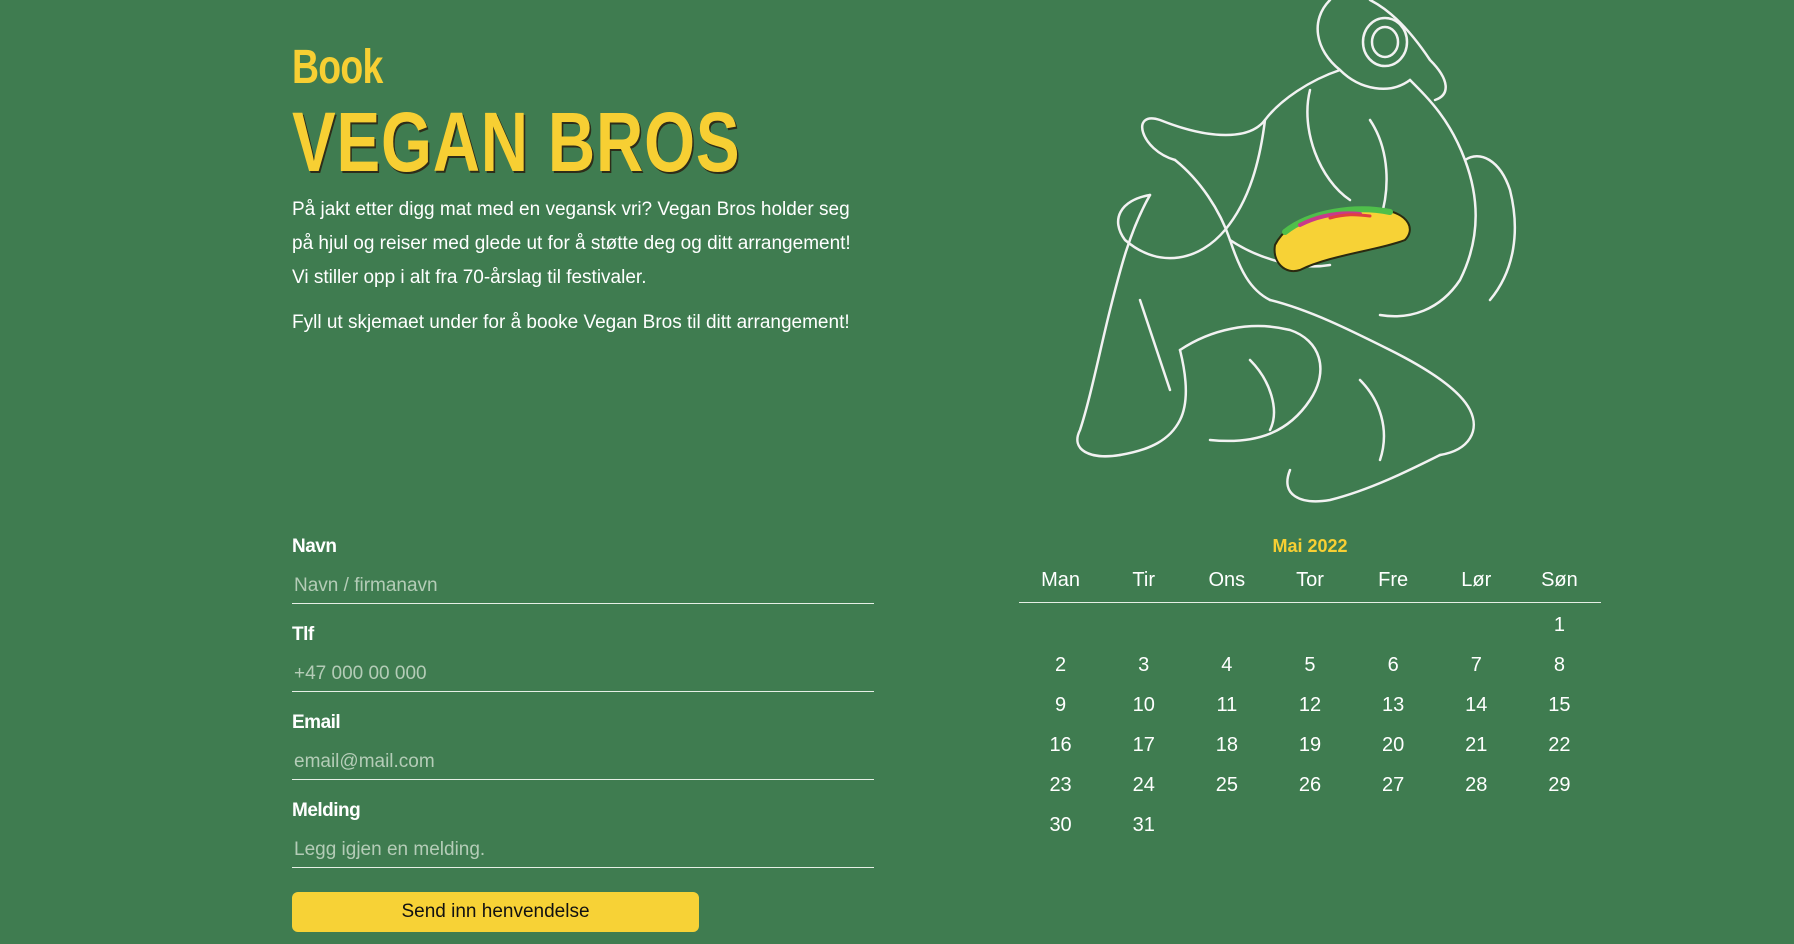 The height and width of the screenshot is (944, 1794). Describe the element at coordinates (1226, 786) in the screenshot. I see `calendar-day: 25` at that location.